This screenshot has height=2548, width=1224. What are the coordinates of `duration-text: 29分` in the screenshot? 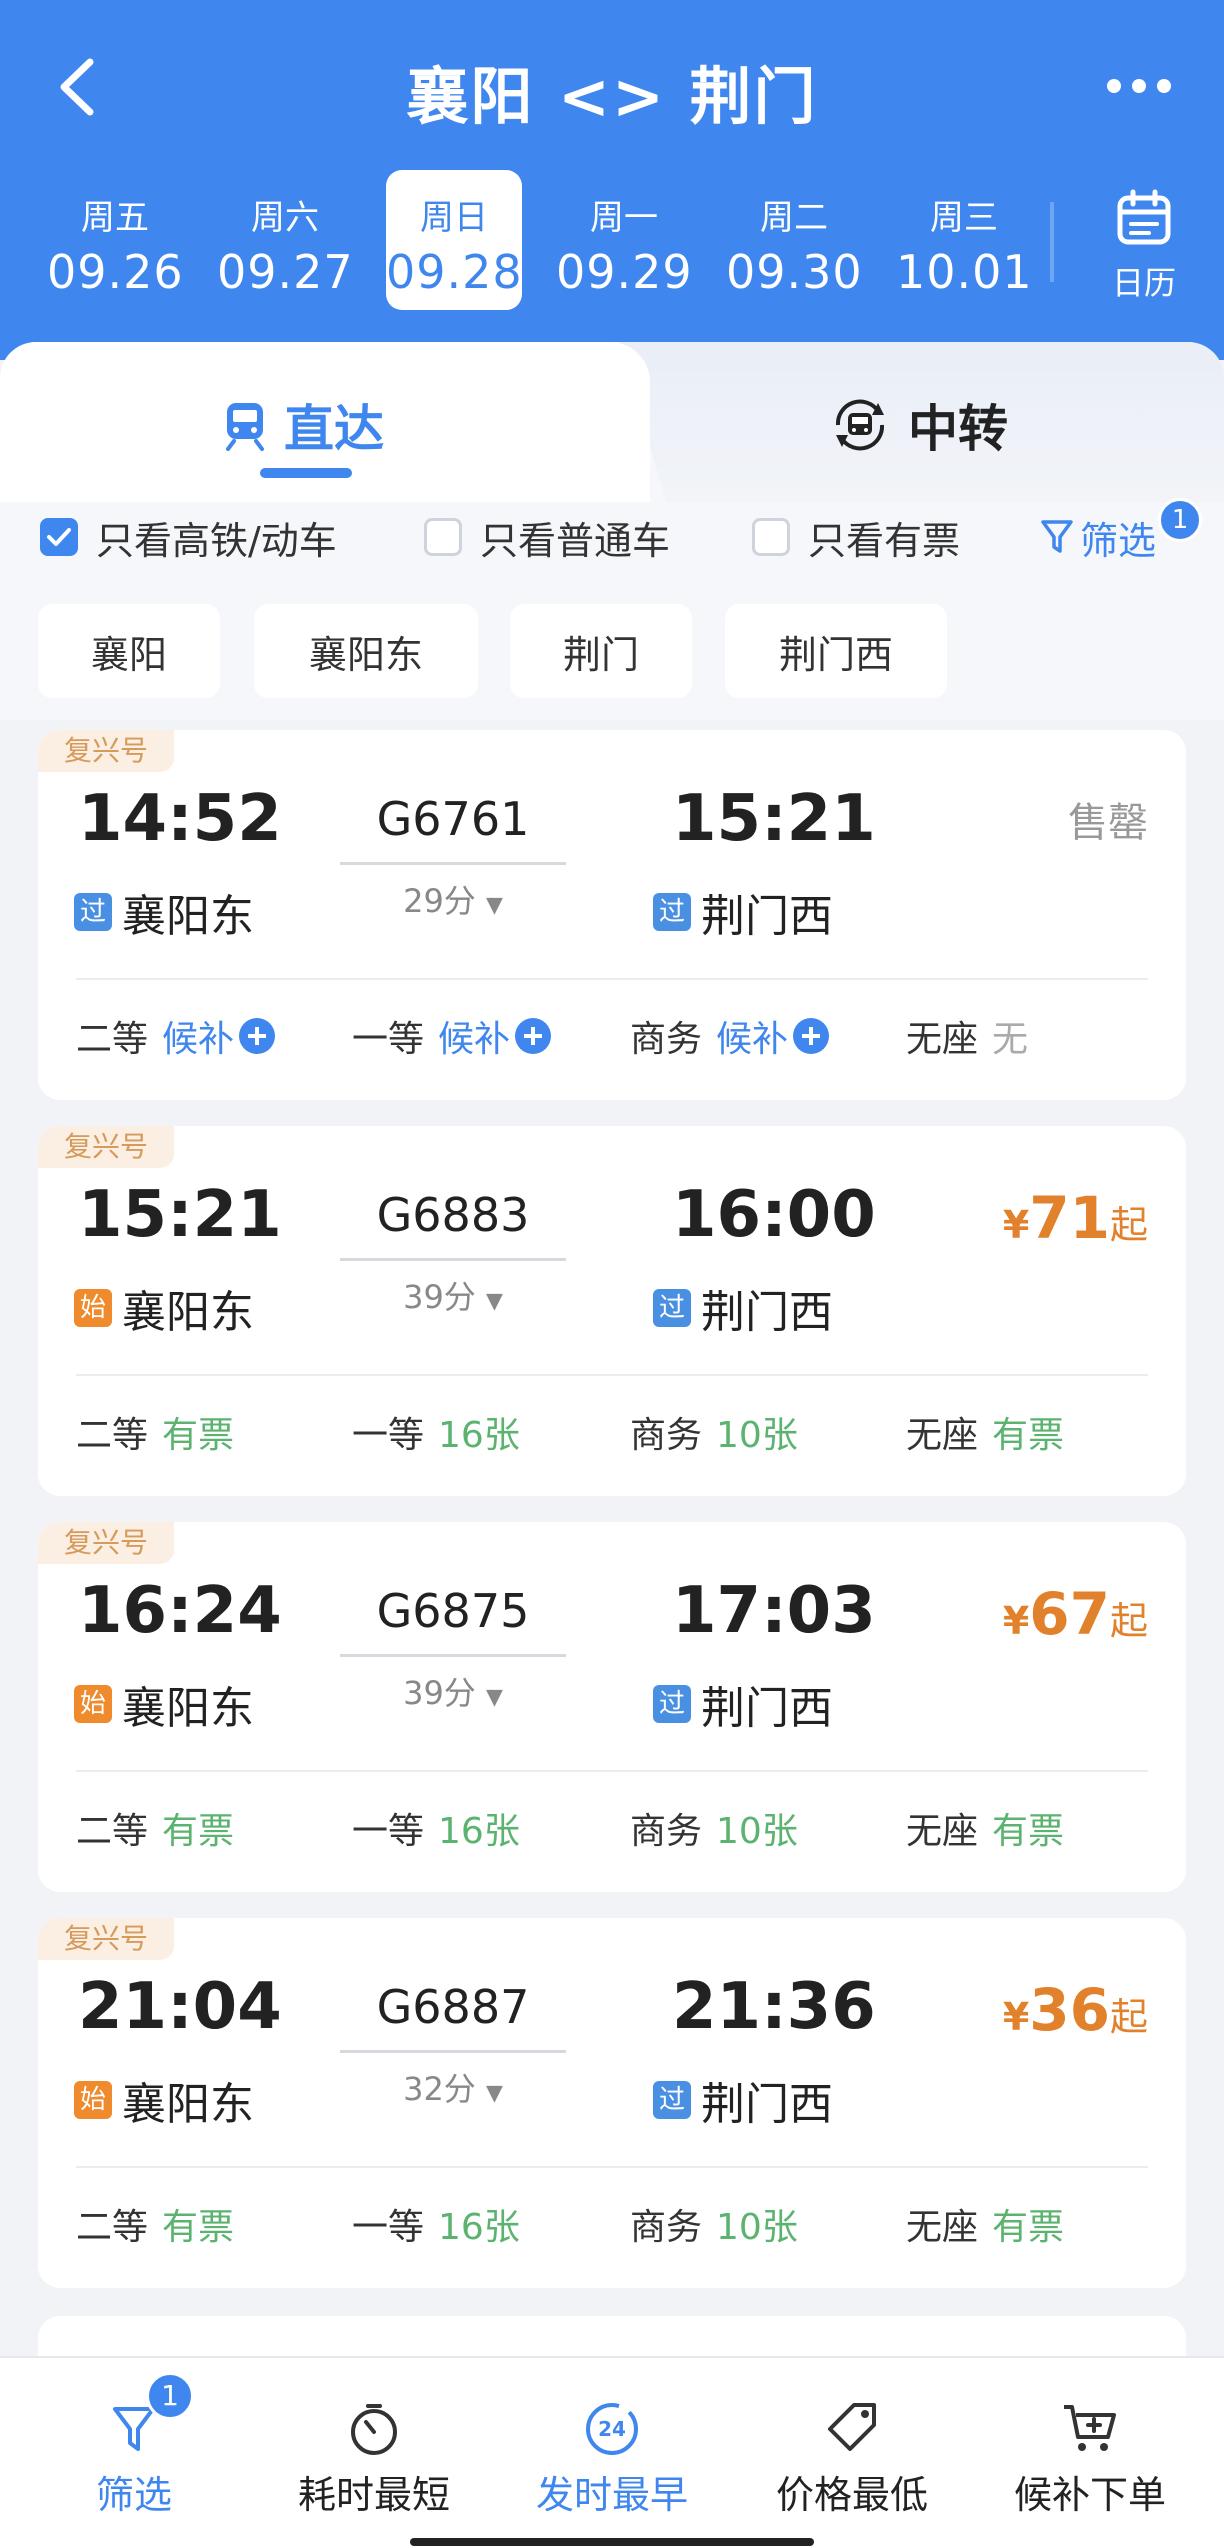 It's located at (439, 901).